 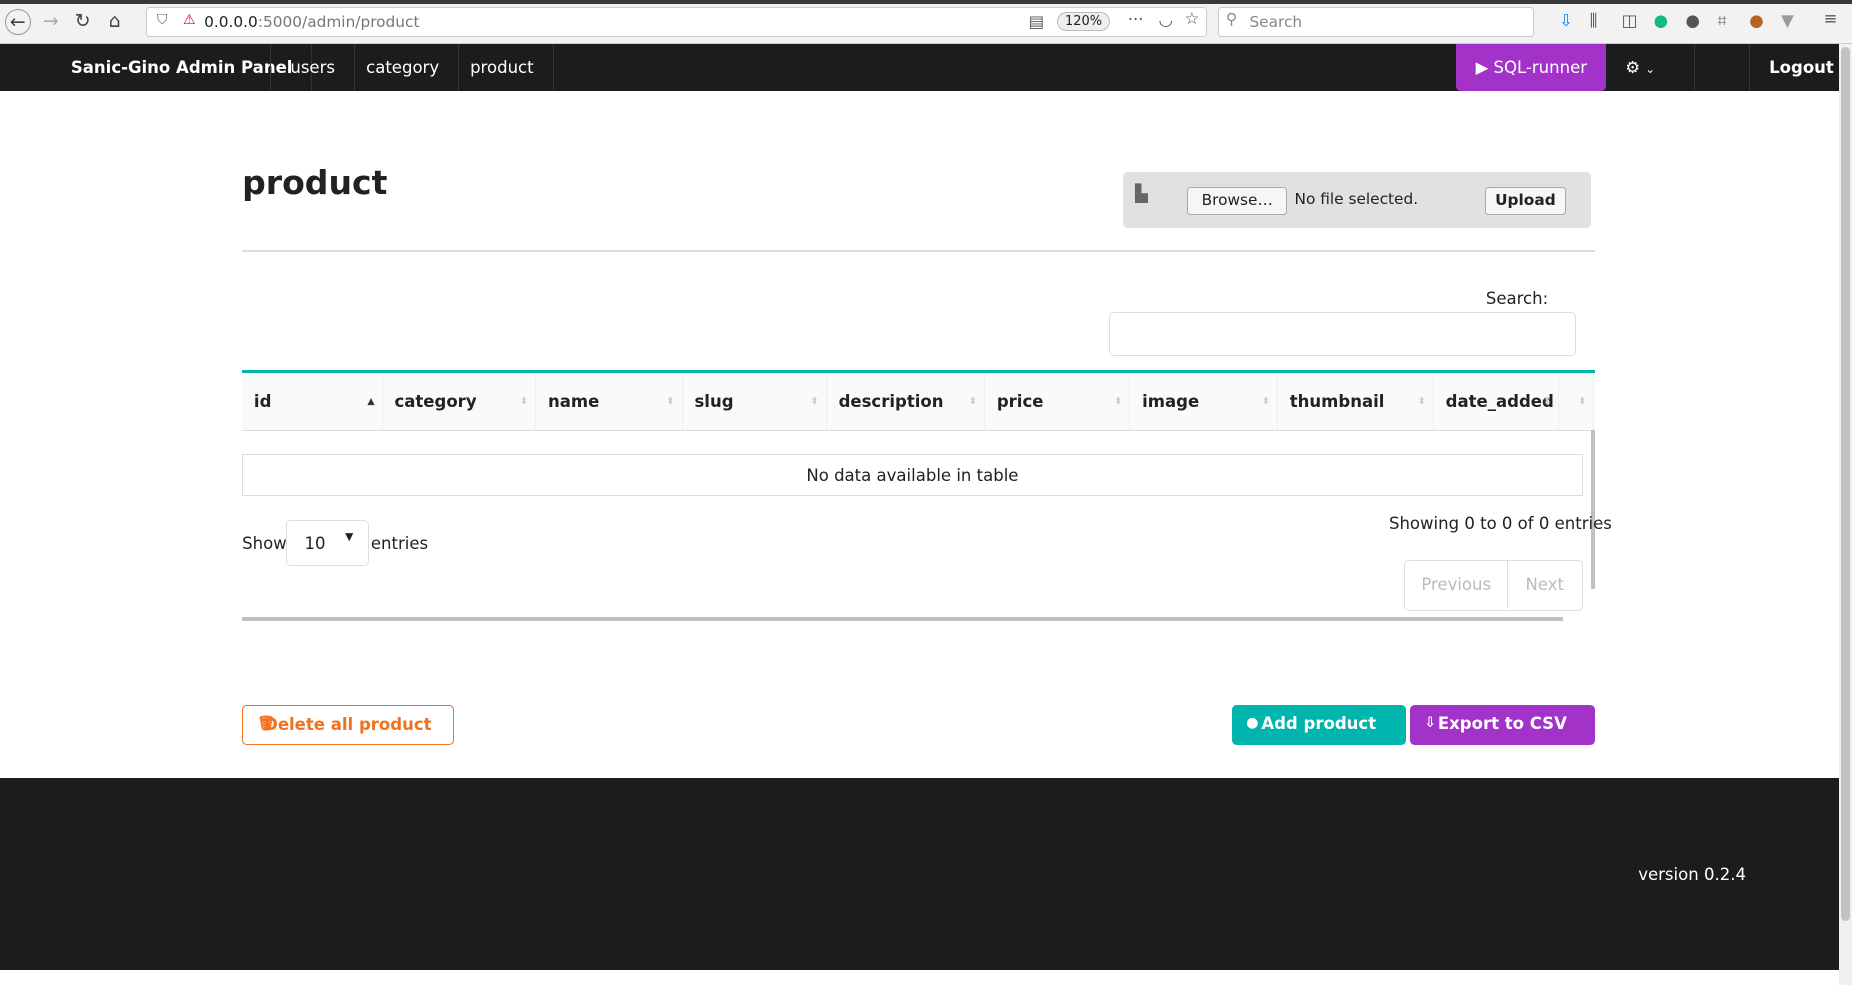 I want to click on entries-label: entries, so click(x=399, y=543).